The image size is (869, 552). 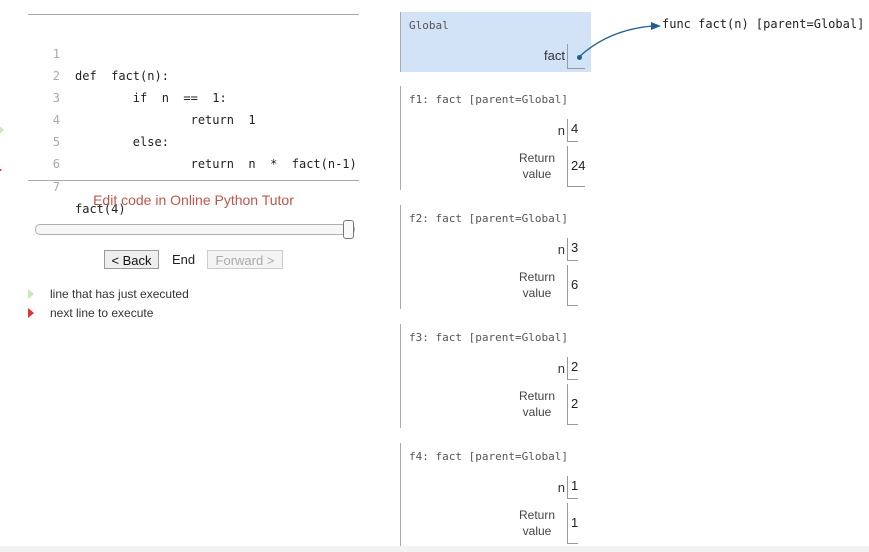 I want to click on heap-function-object: func fact(n) [parent=Global], so click(x=763, y=24).